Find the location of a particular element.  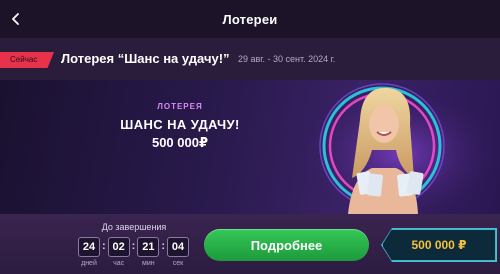

countdown-days-value: 24 is located at coordinates (89, 247).